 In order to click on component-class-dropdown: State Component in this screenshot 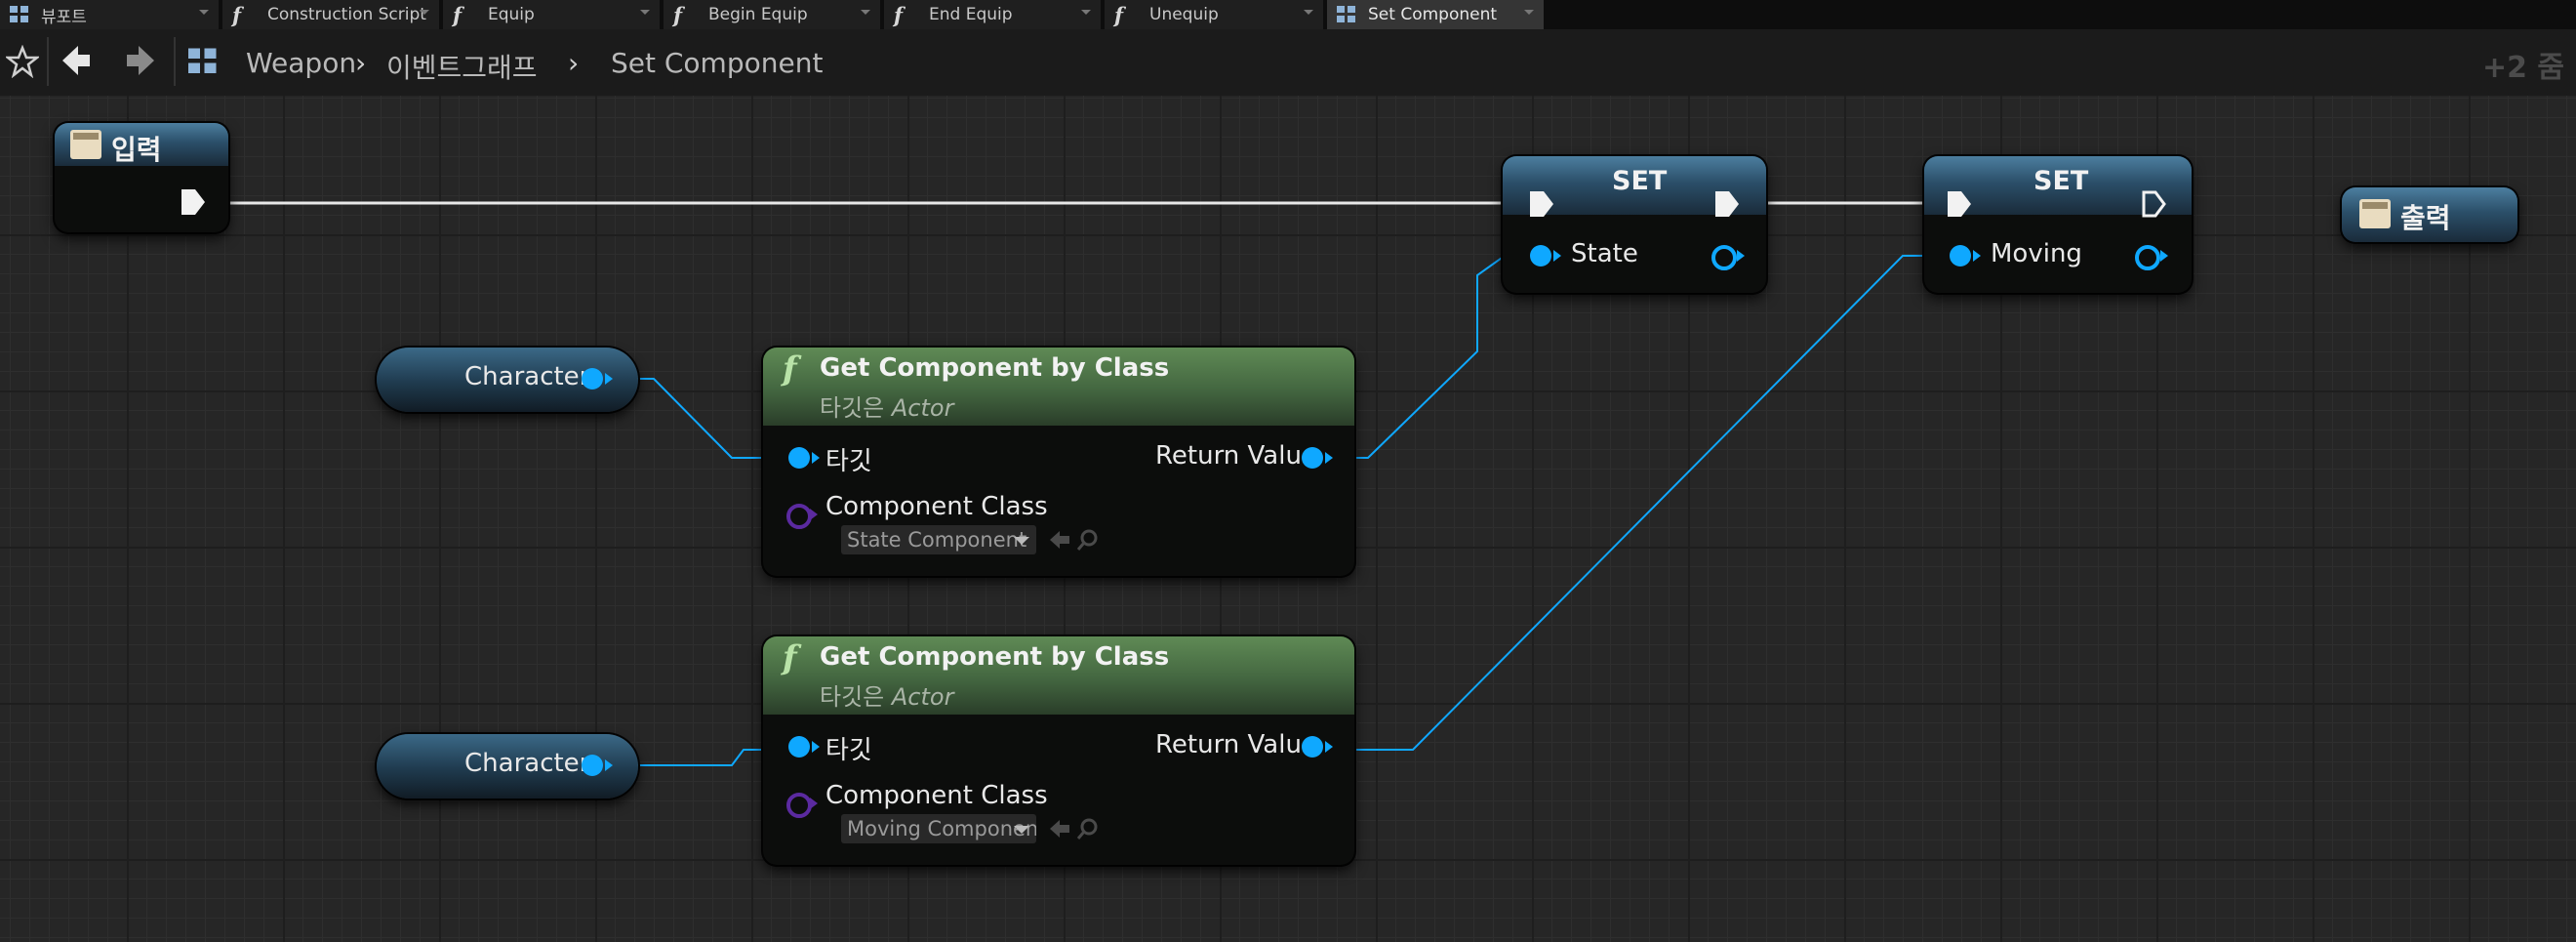, I will do `click(938, 539)`.